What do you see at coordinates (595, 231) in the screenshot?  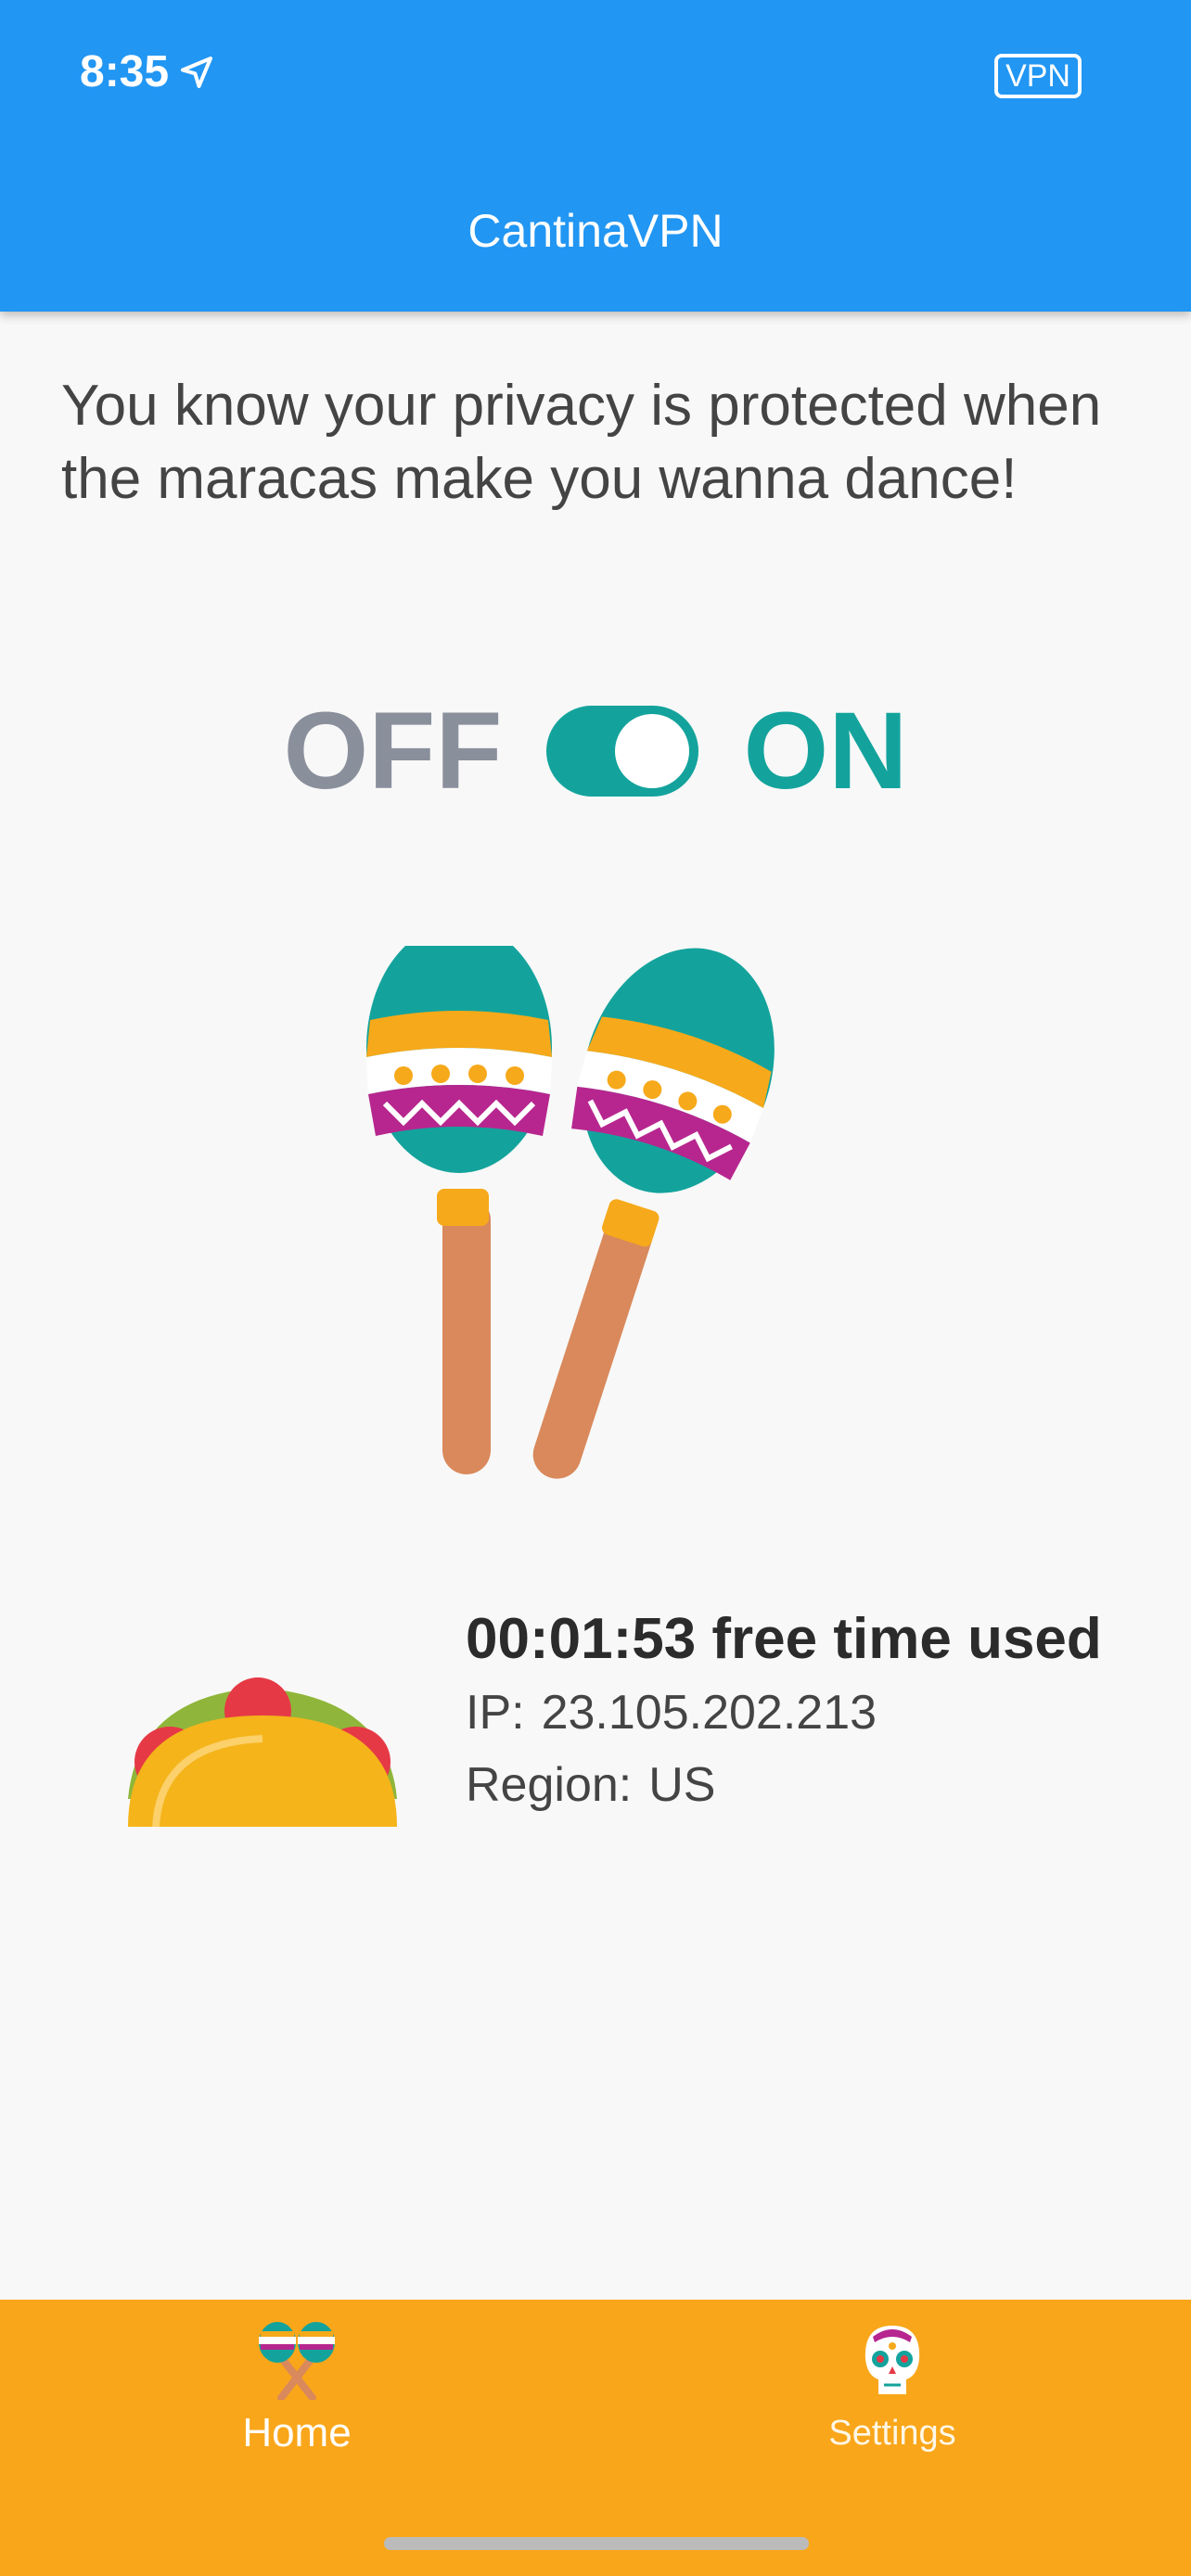 I see `page-title: CantinaVPN` at bounding box center [595, 231].